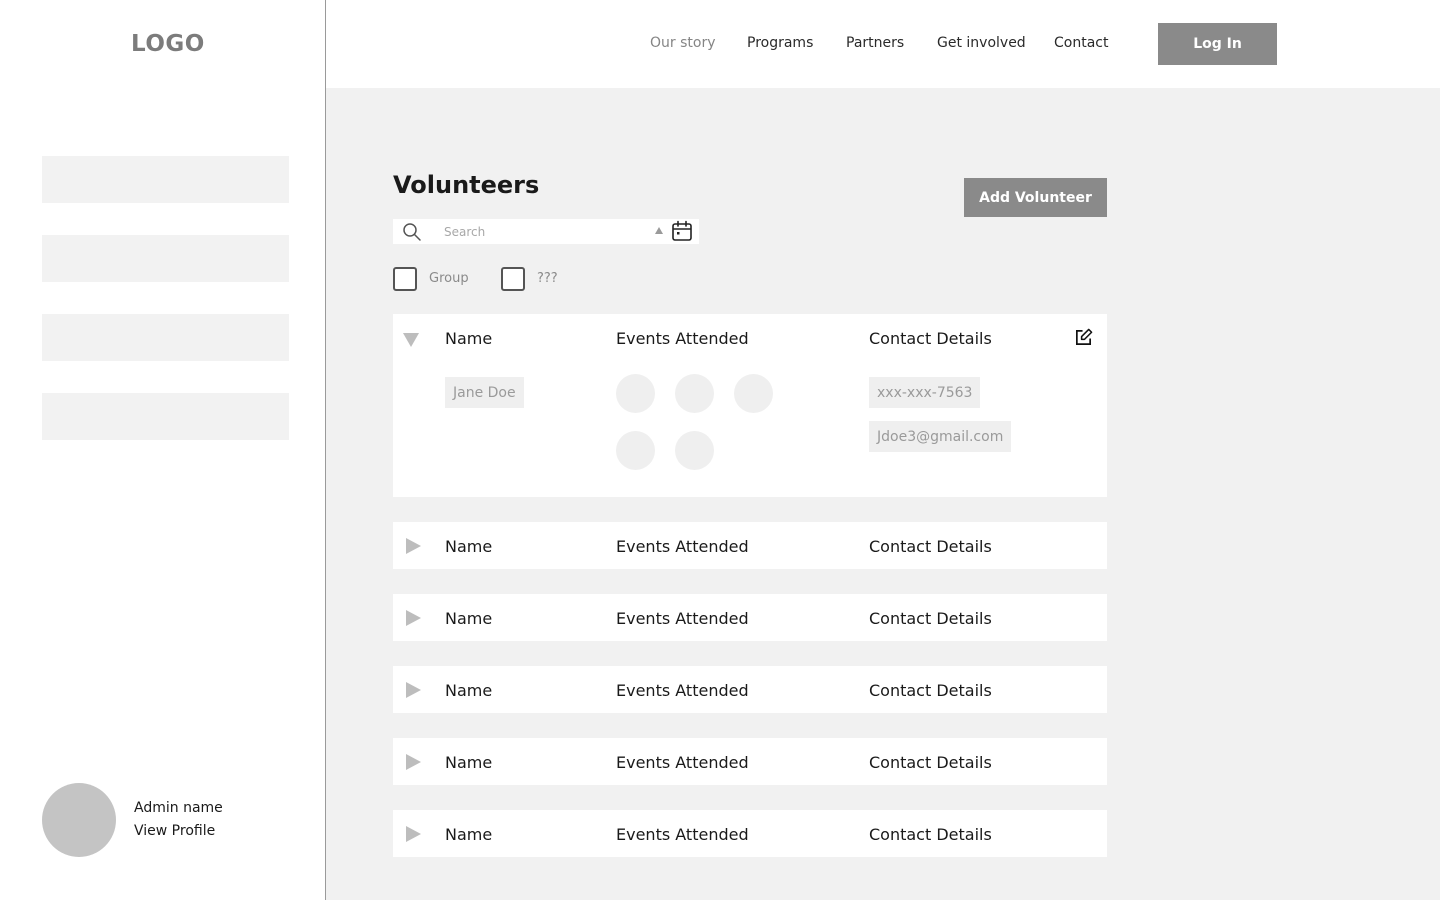  What do you see at coordinates (683, 43) in the screenshot?
I see `nav-our-story: Our story` at bounding box center [683, 43].